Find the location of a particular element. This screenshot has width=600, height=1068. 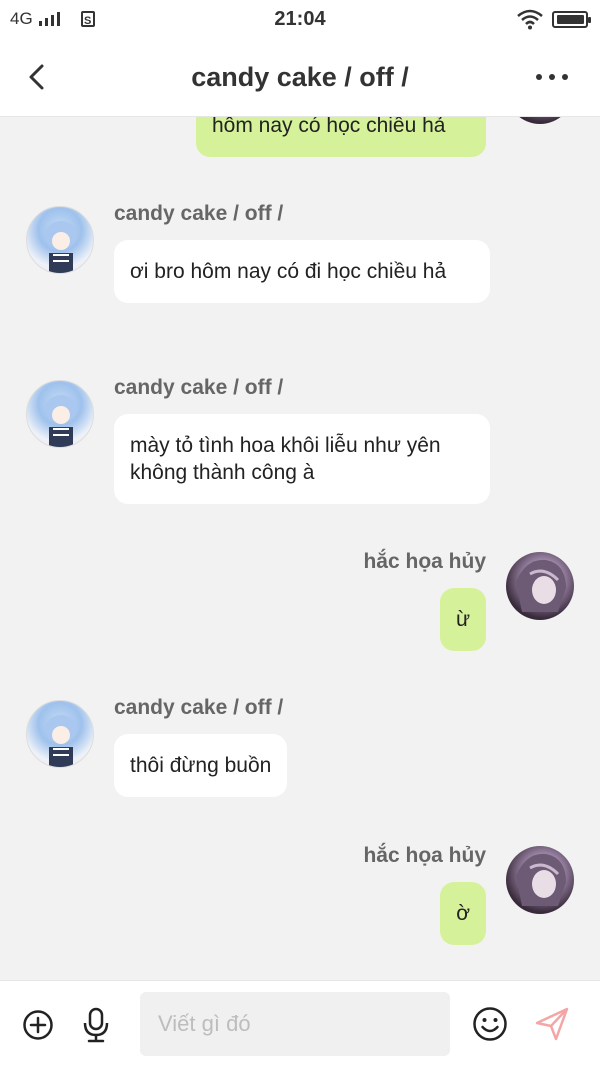

status-bar: 4G S 21:04 is located at coordinates (300, 20).